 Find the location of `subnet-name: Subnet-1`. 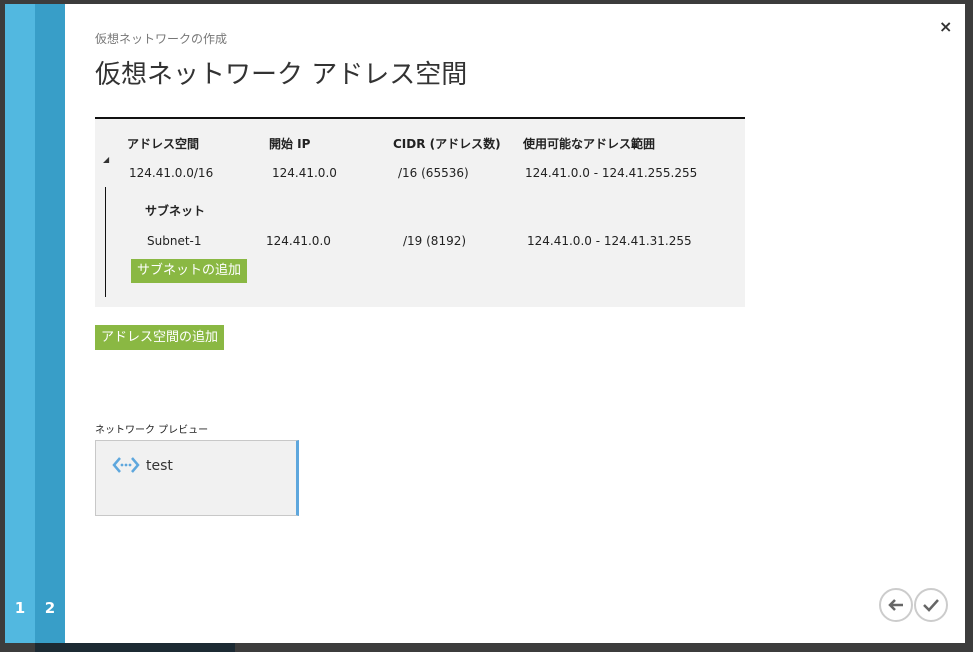

subnet-name: Subnet-1 is located at coordinates (174, 241).